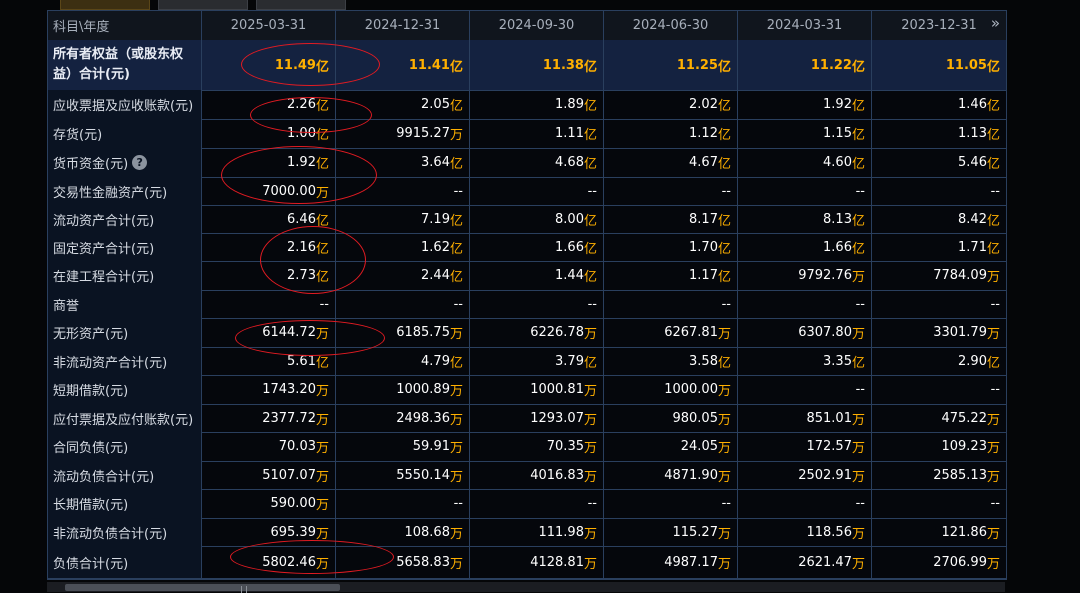 Image resolution: width=1080 pixels, height=593 pixels. What do you see at coordinates (805, 25) in the screenshot?
I see `header-period: 2024-03-31` at bounding box center [805, 25].